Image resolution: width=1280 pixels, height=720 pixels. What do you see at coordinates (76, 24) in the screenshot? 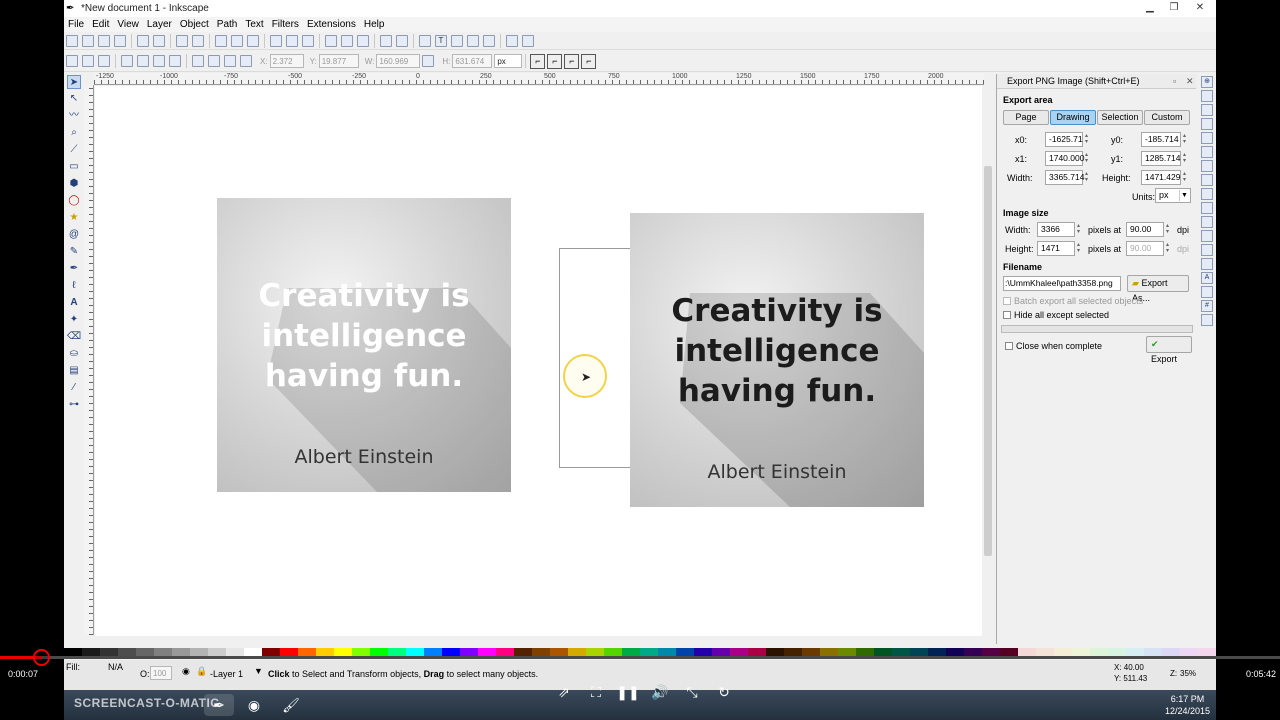
I see `menu-file: File` at bounding box center [76, 24].